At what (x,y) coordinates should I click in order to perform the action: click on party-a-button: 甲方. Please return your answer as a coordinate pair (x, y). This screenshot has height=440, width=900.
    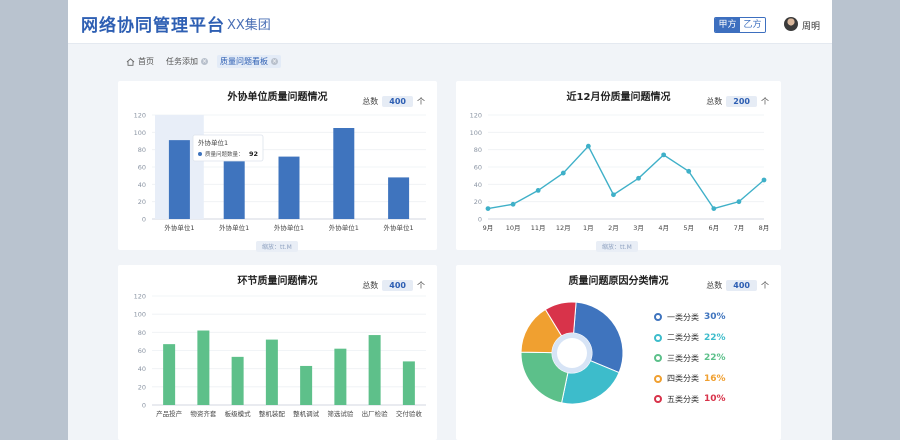
    Looking at the image, I should click on (727, 25).